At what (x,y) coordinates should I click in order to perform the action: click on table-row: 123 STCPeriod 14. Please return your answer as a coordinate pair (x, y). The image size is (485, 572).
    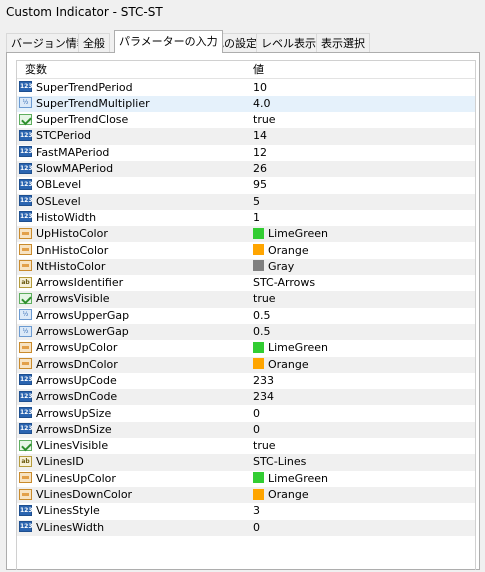
    Looking at the image, I should click on (246, 136).